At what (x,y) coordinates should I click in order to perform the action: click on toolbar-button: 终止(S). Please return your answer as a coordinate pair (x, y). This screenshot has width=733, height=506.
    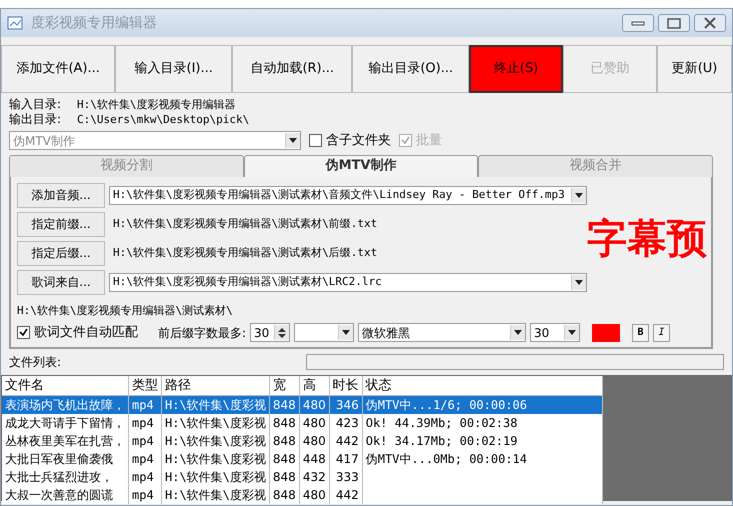
    Looking at the image, I should click on (516, 69).